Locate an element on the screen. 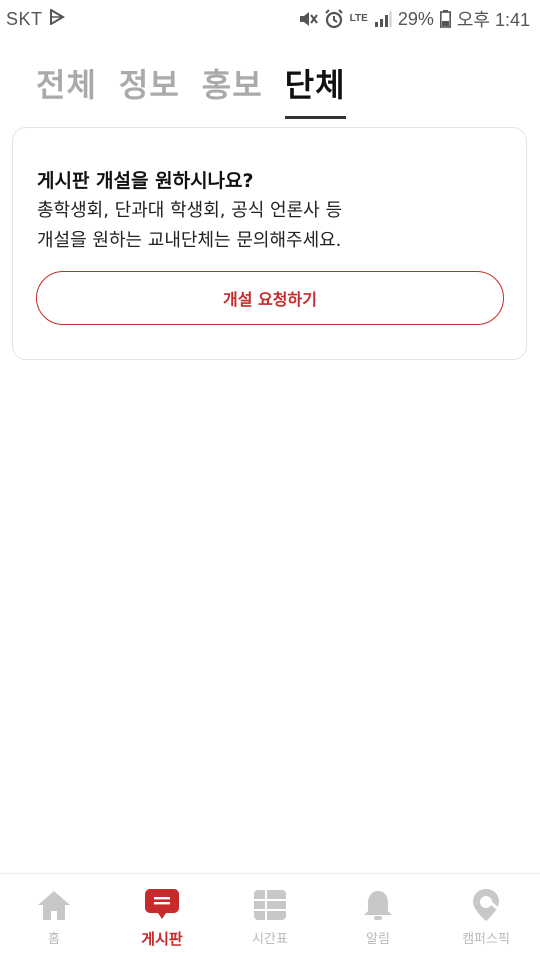 The image size is (540, 961). nav-timetable-label: 시간표 is located at coordinates (270, 939).